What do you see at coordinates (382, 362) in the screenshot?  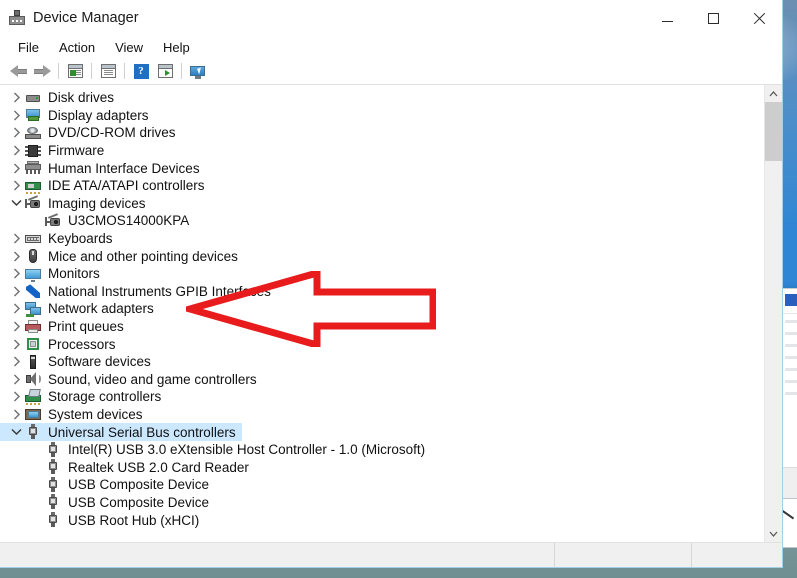 I see `tree-row: Software devices` at bounding box center [382, 362].